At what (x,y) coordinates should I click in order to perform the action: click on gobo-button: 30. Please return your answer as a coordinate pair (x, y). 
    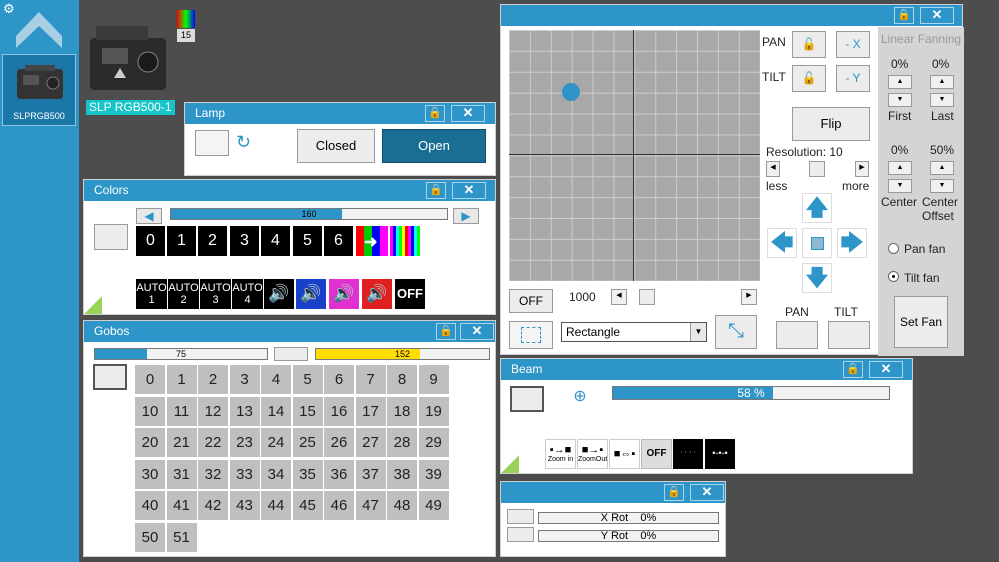
    Looking at the image, I should click on (150, 474).